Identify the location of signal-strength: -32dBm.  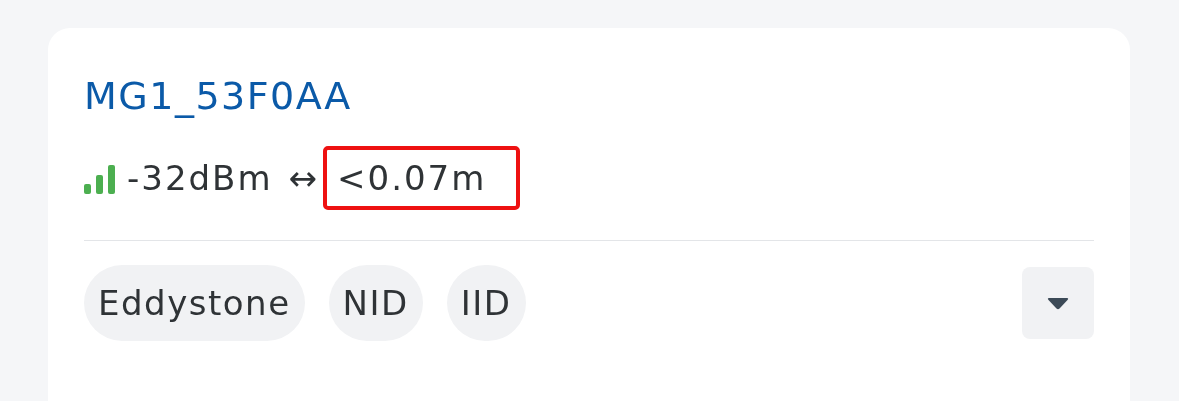
(200, 178).